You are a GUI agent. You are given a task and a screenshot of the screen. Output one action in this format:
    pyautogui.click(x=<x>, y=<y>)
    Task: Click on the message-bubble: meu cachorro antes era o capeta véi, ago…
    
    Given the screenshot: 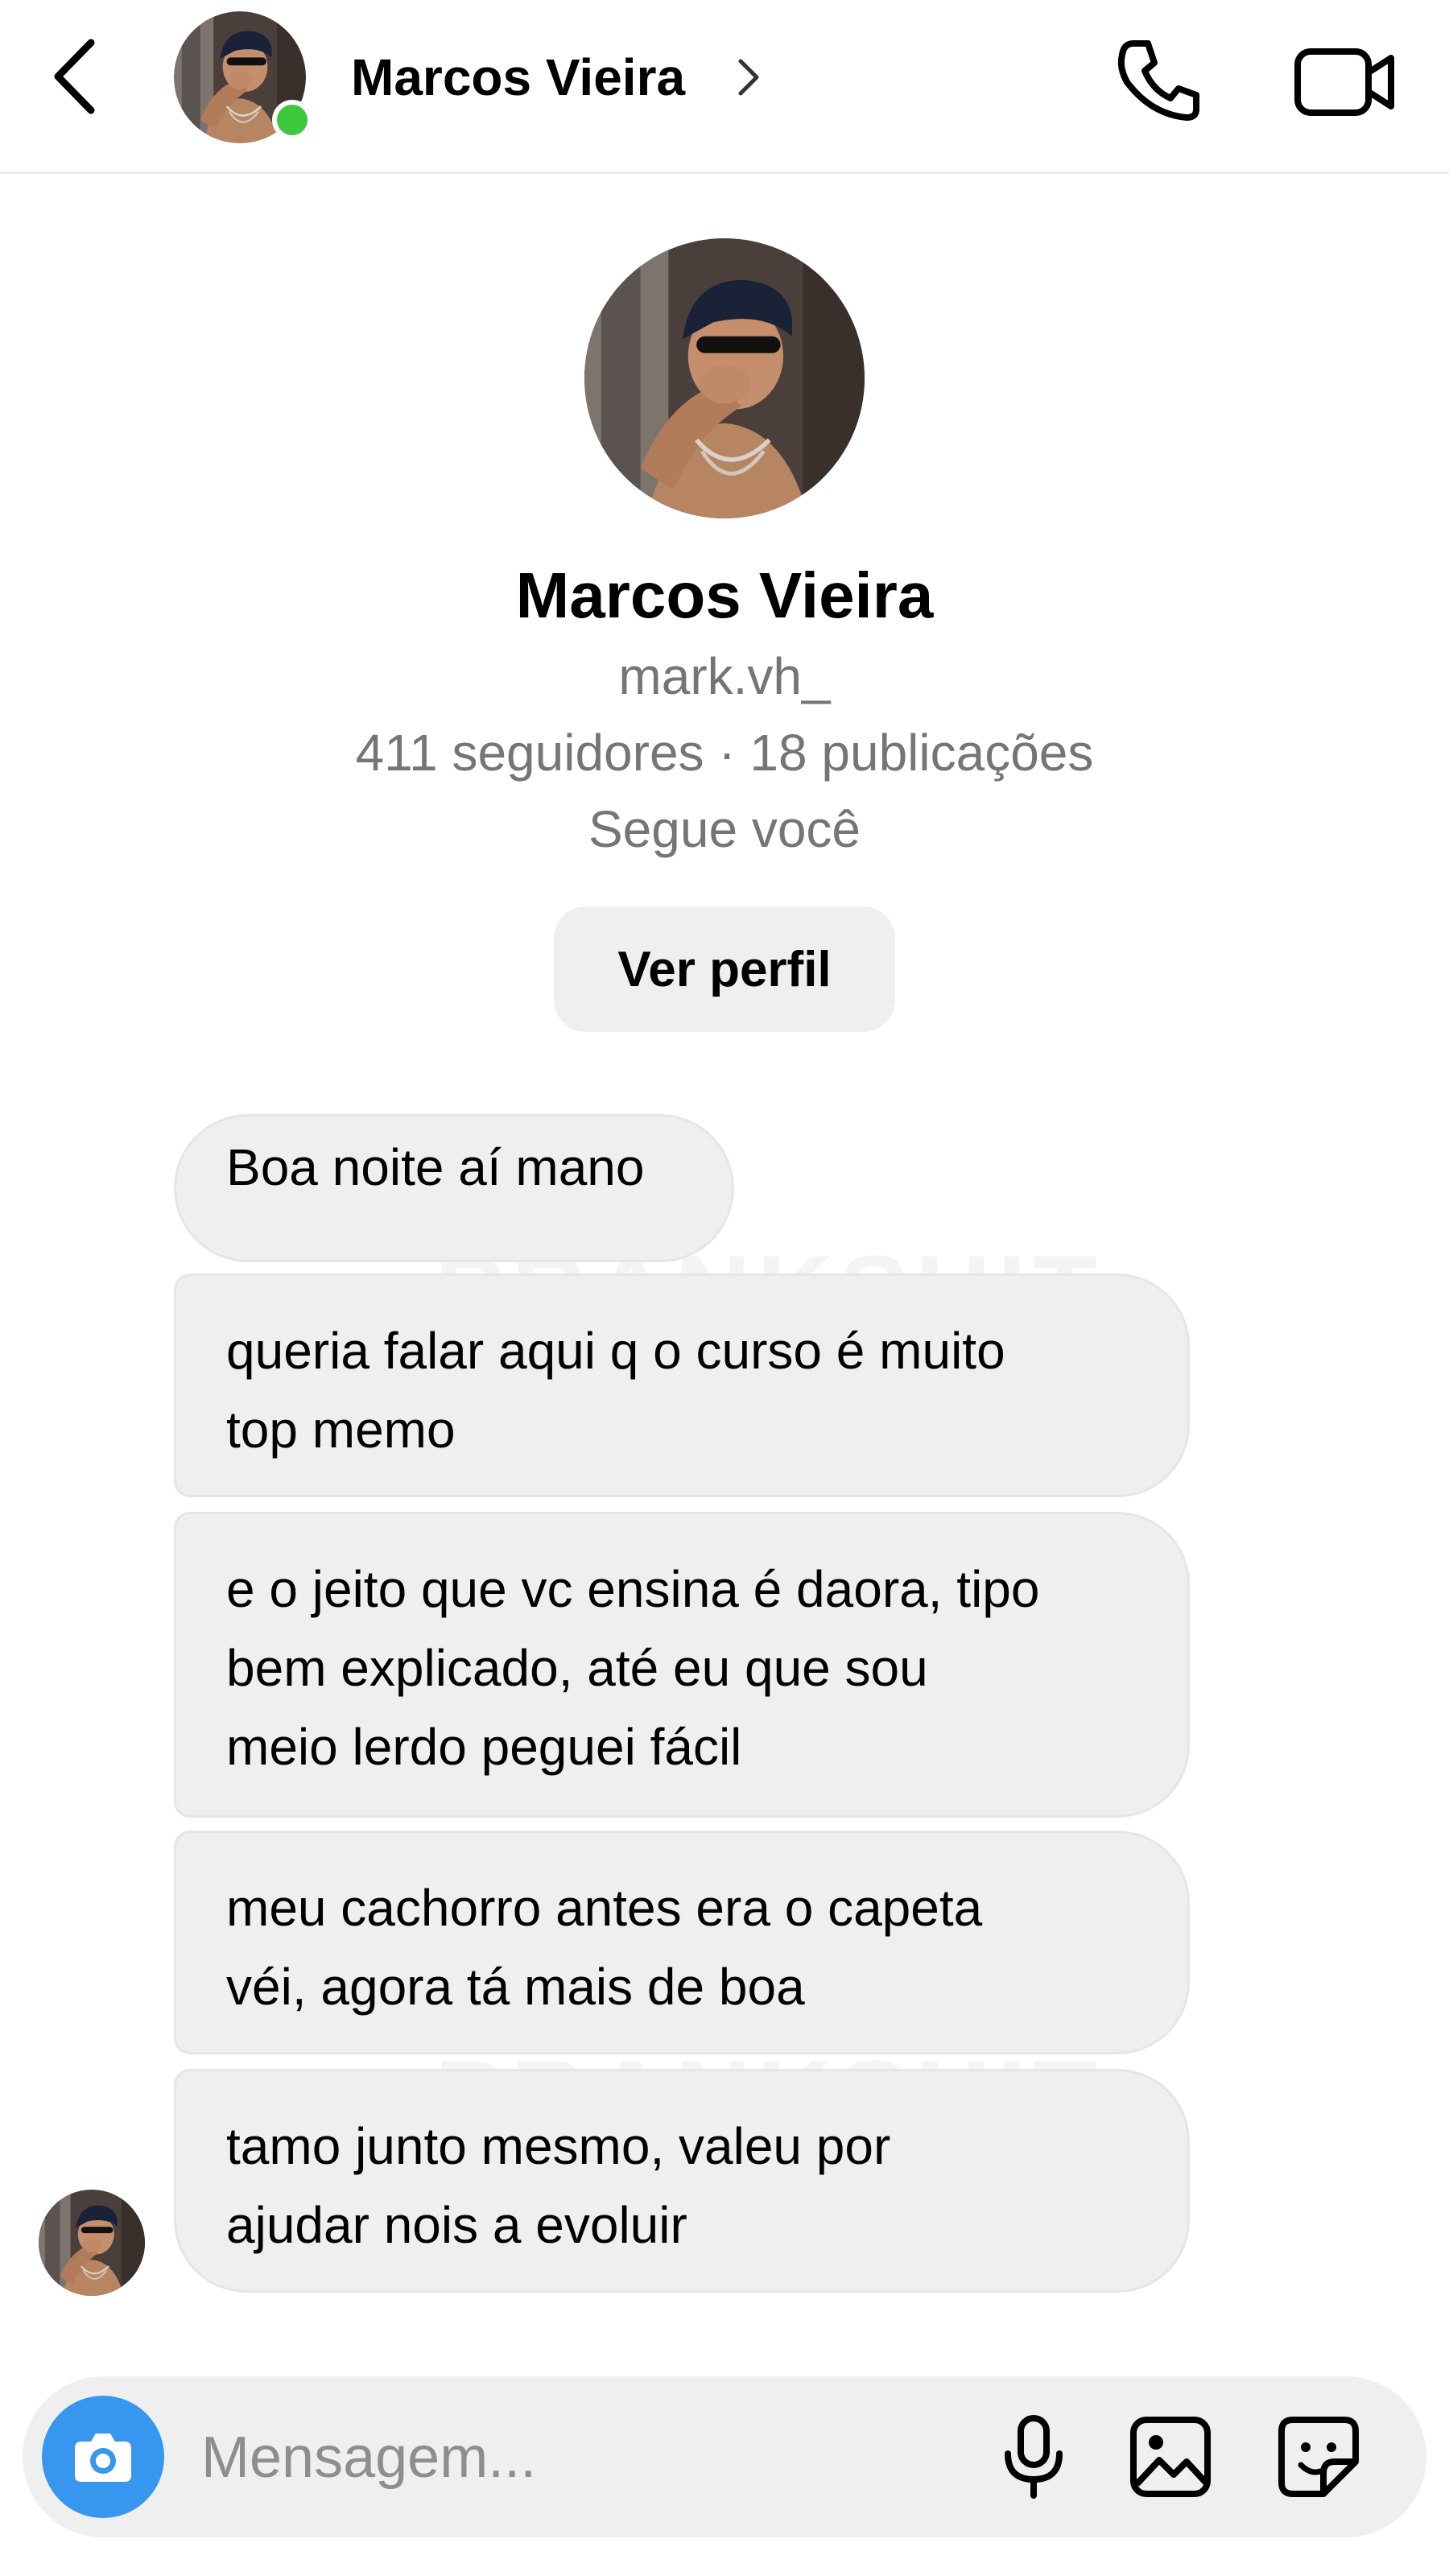 What is the action you would take?
    pyautogui.click(x=682, y=1942)
    